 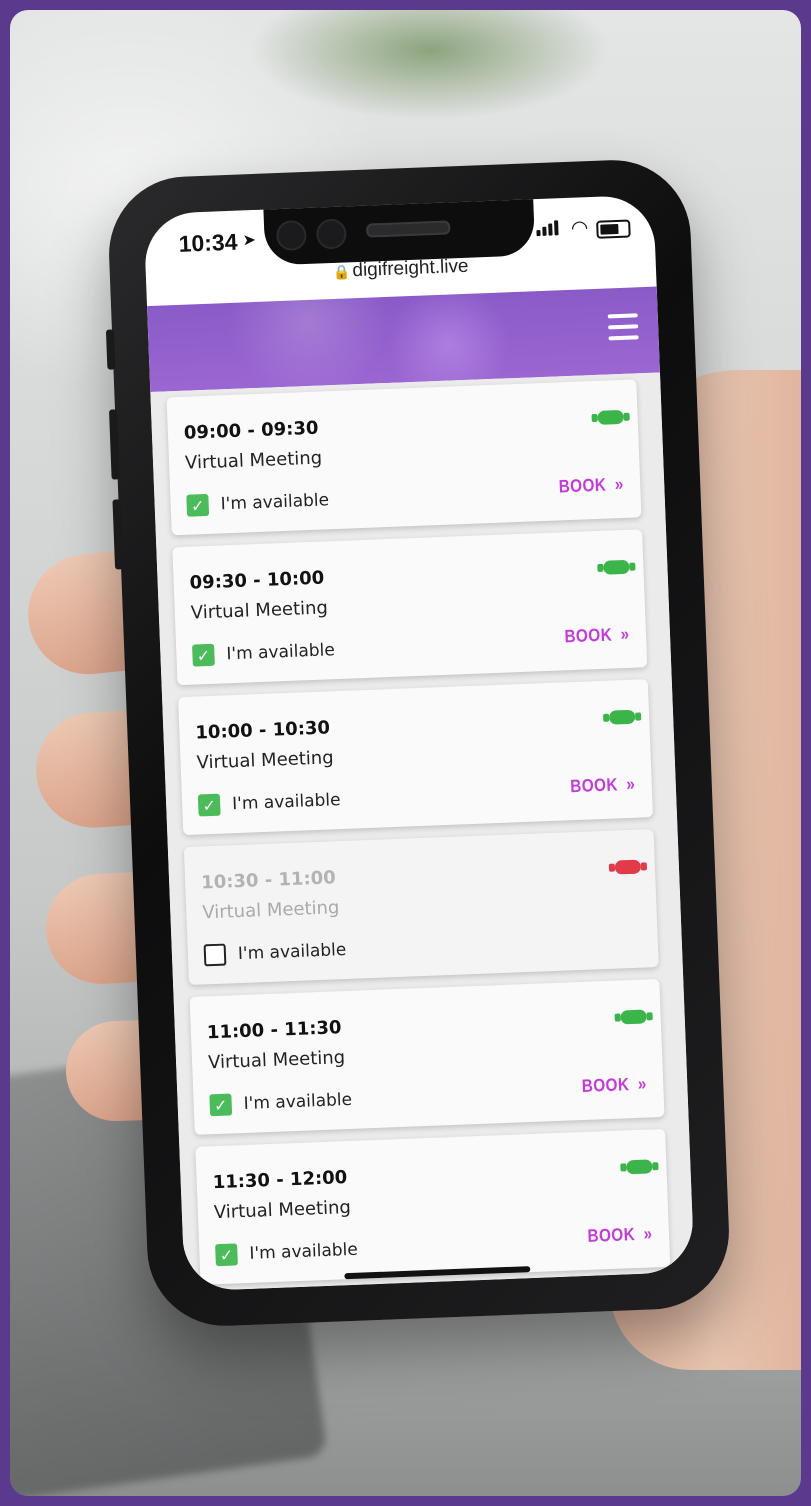 What do you see at coordinates (579, 228) in the screenshot?
I see `wifi-icon: ◠` at bounding box center [579, 228].